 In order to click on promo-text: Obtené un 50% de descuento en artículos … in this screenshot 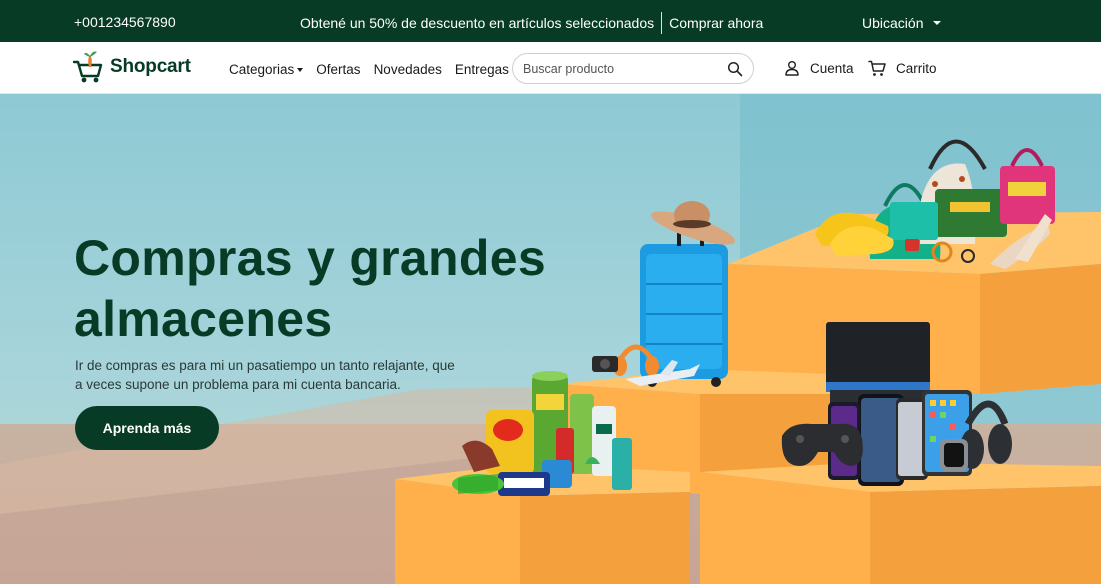, I will do `click(477, 23)`.